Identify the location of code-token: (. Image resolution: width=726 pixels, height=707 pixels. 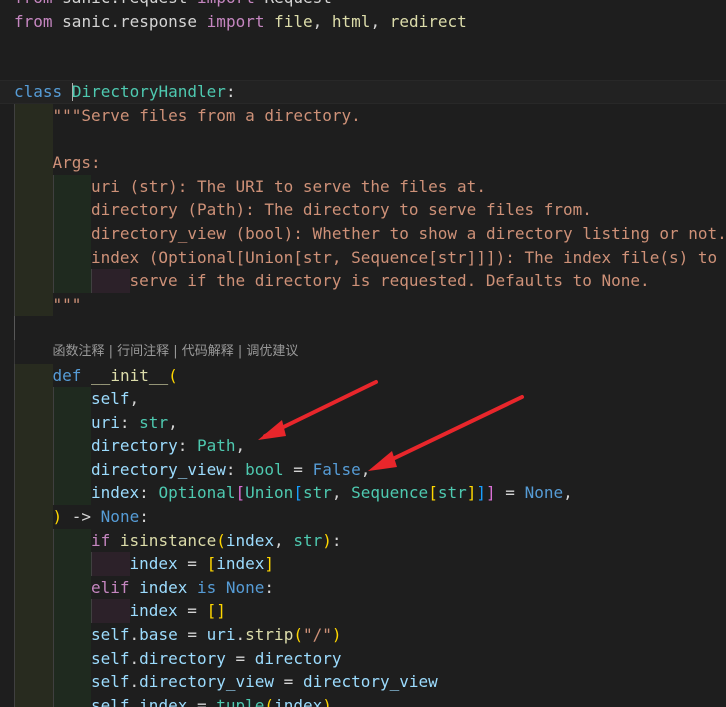
(269, 701).